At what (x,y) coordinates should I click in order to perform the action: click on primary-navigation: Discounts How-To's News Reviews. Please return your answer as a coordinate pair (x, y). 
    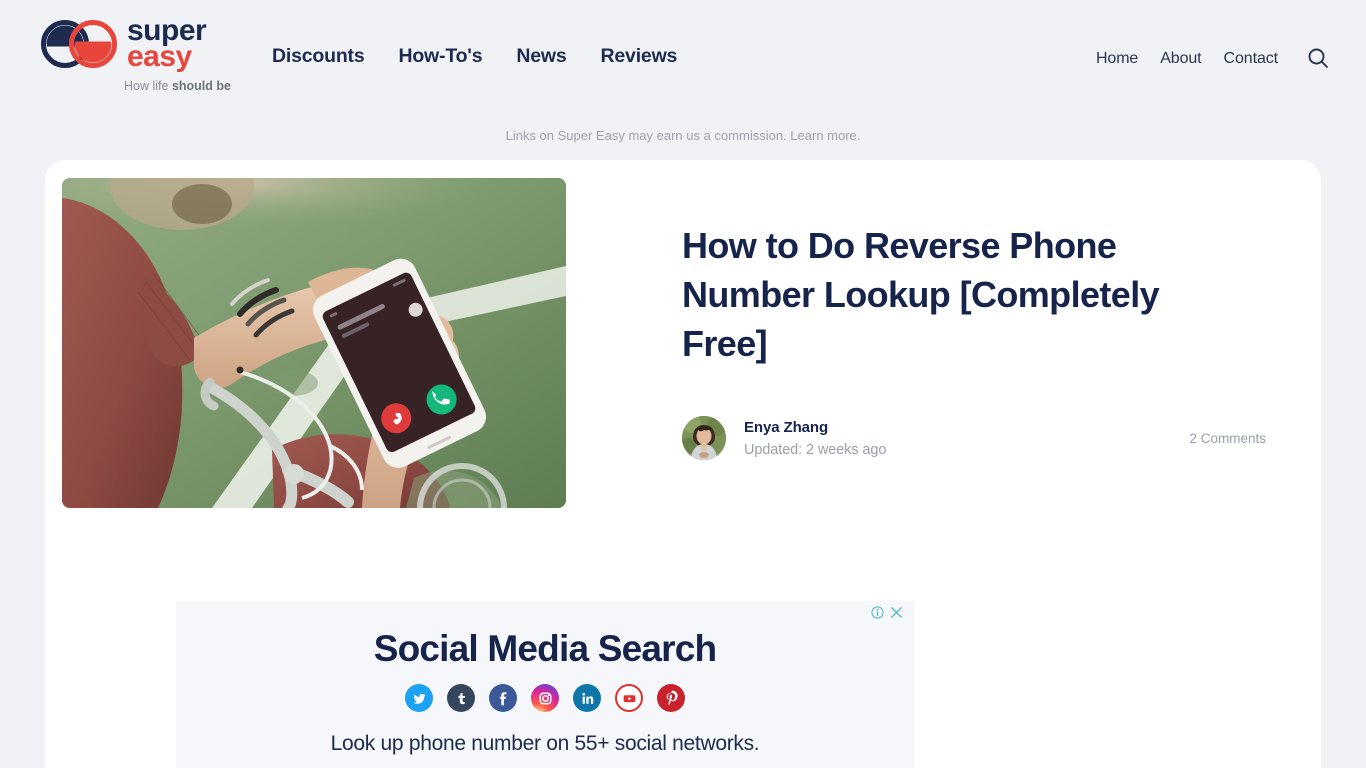
    Looking at the image, I should click on (474, 56).